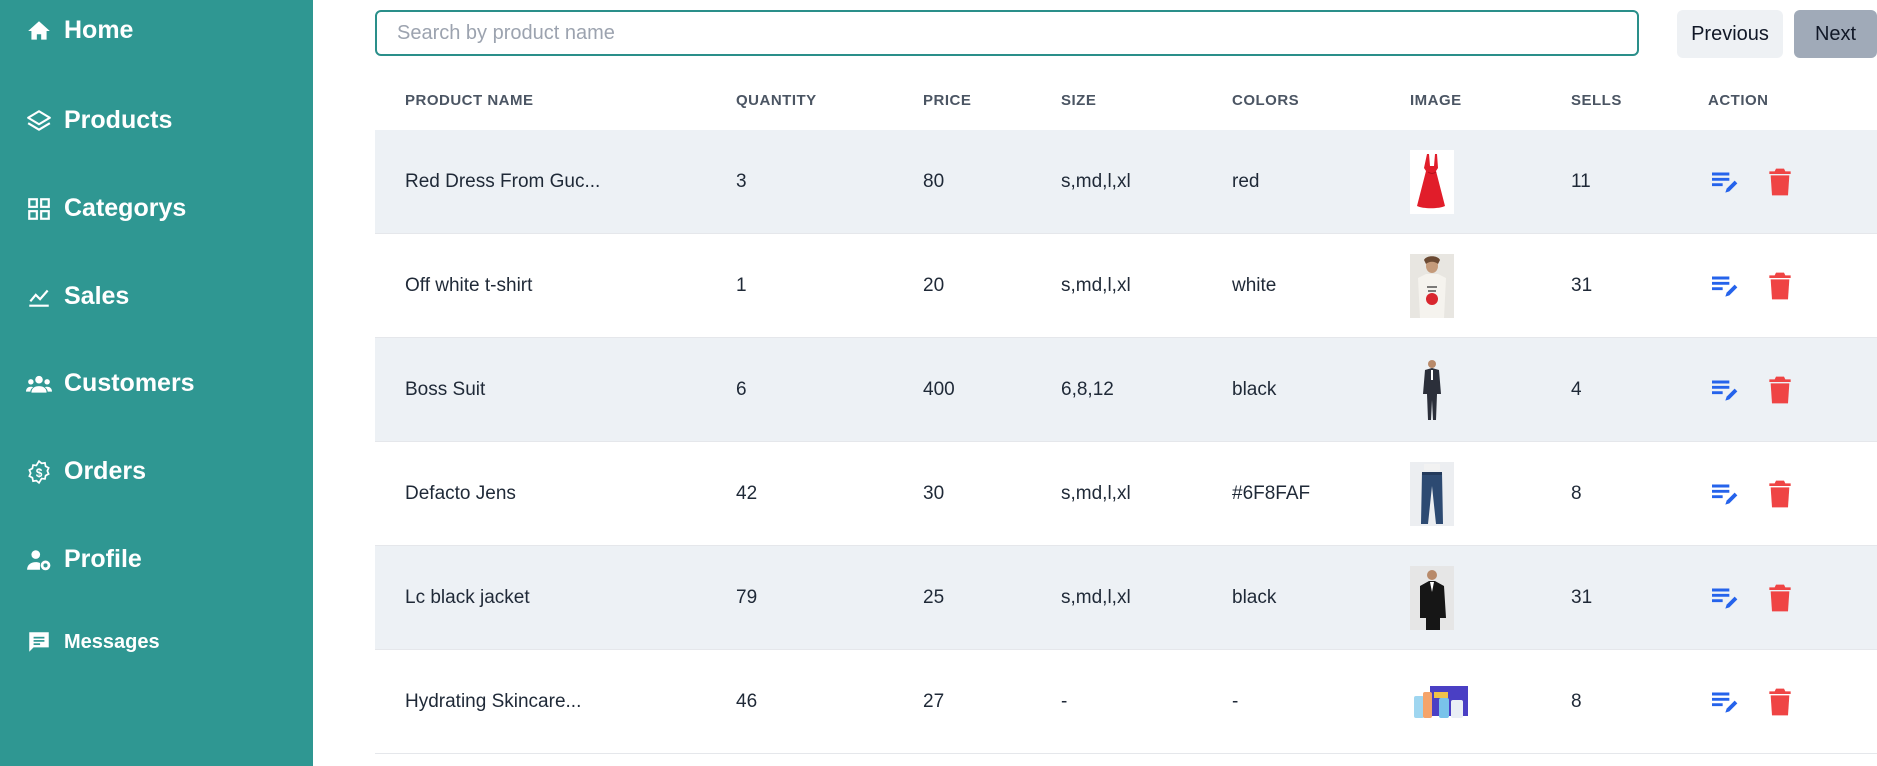  Describe the element at coordinates (1271, 493) in the screenshot. I see `cell-colors: #6F8FAF` at that location.